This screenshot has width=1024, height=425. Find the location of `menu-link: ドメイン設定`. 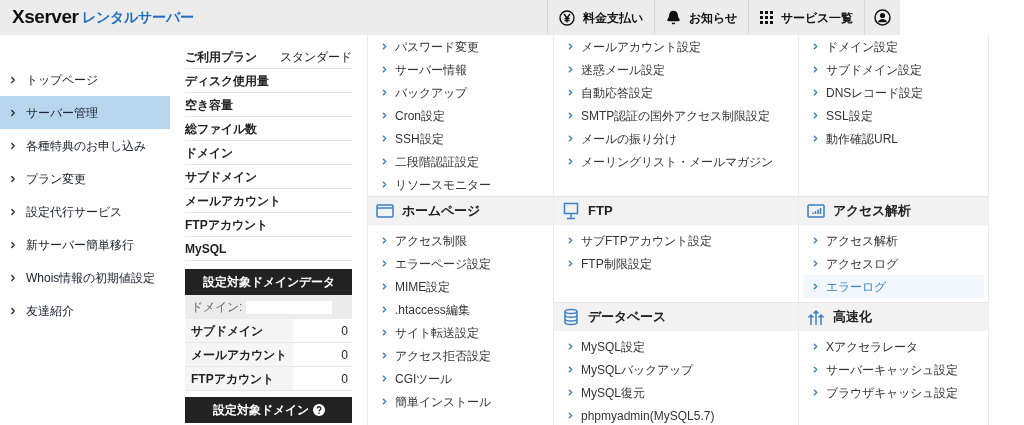

menu-link: ドメイン設定 is located at coordinates (893, 46).